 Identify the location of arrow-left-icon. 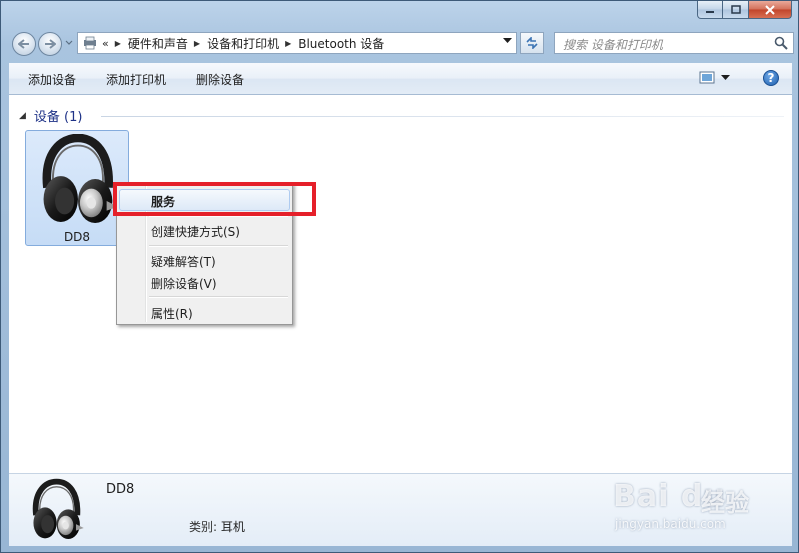
(23, 44).